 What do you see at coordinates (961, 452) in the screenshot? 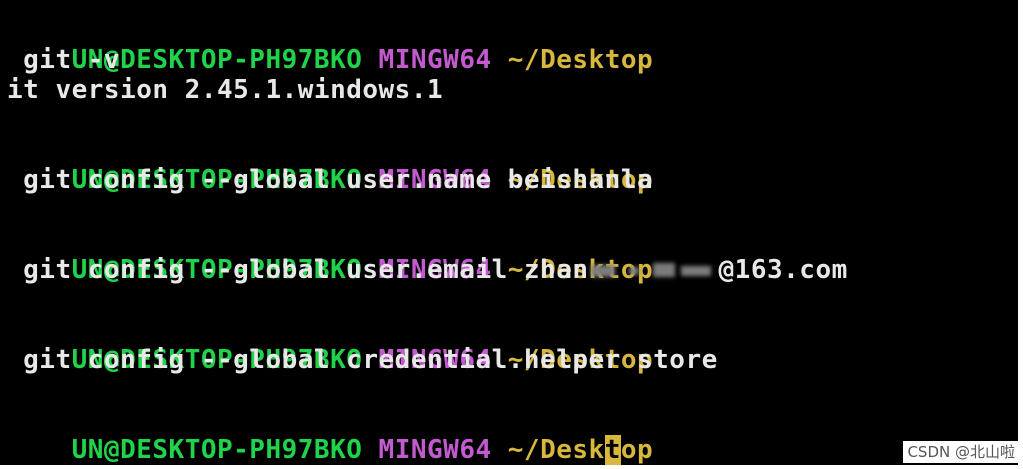
I see `watermark: CSDN @北山啦` at bounding box center [961, 452].